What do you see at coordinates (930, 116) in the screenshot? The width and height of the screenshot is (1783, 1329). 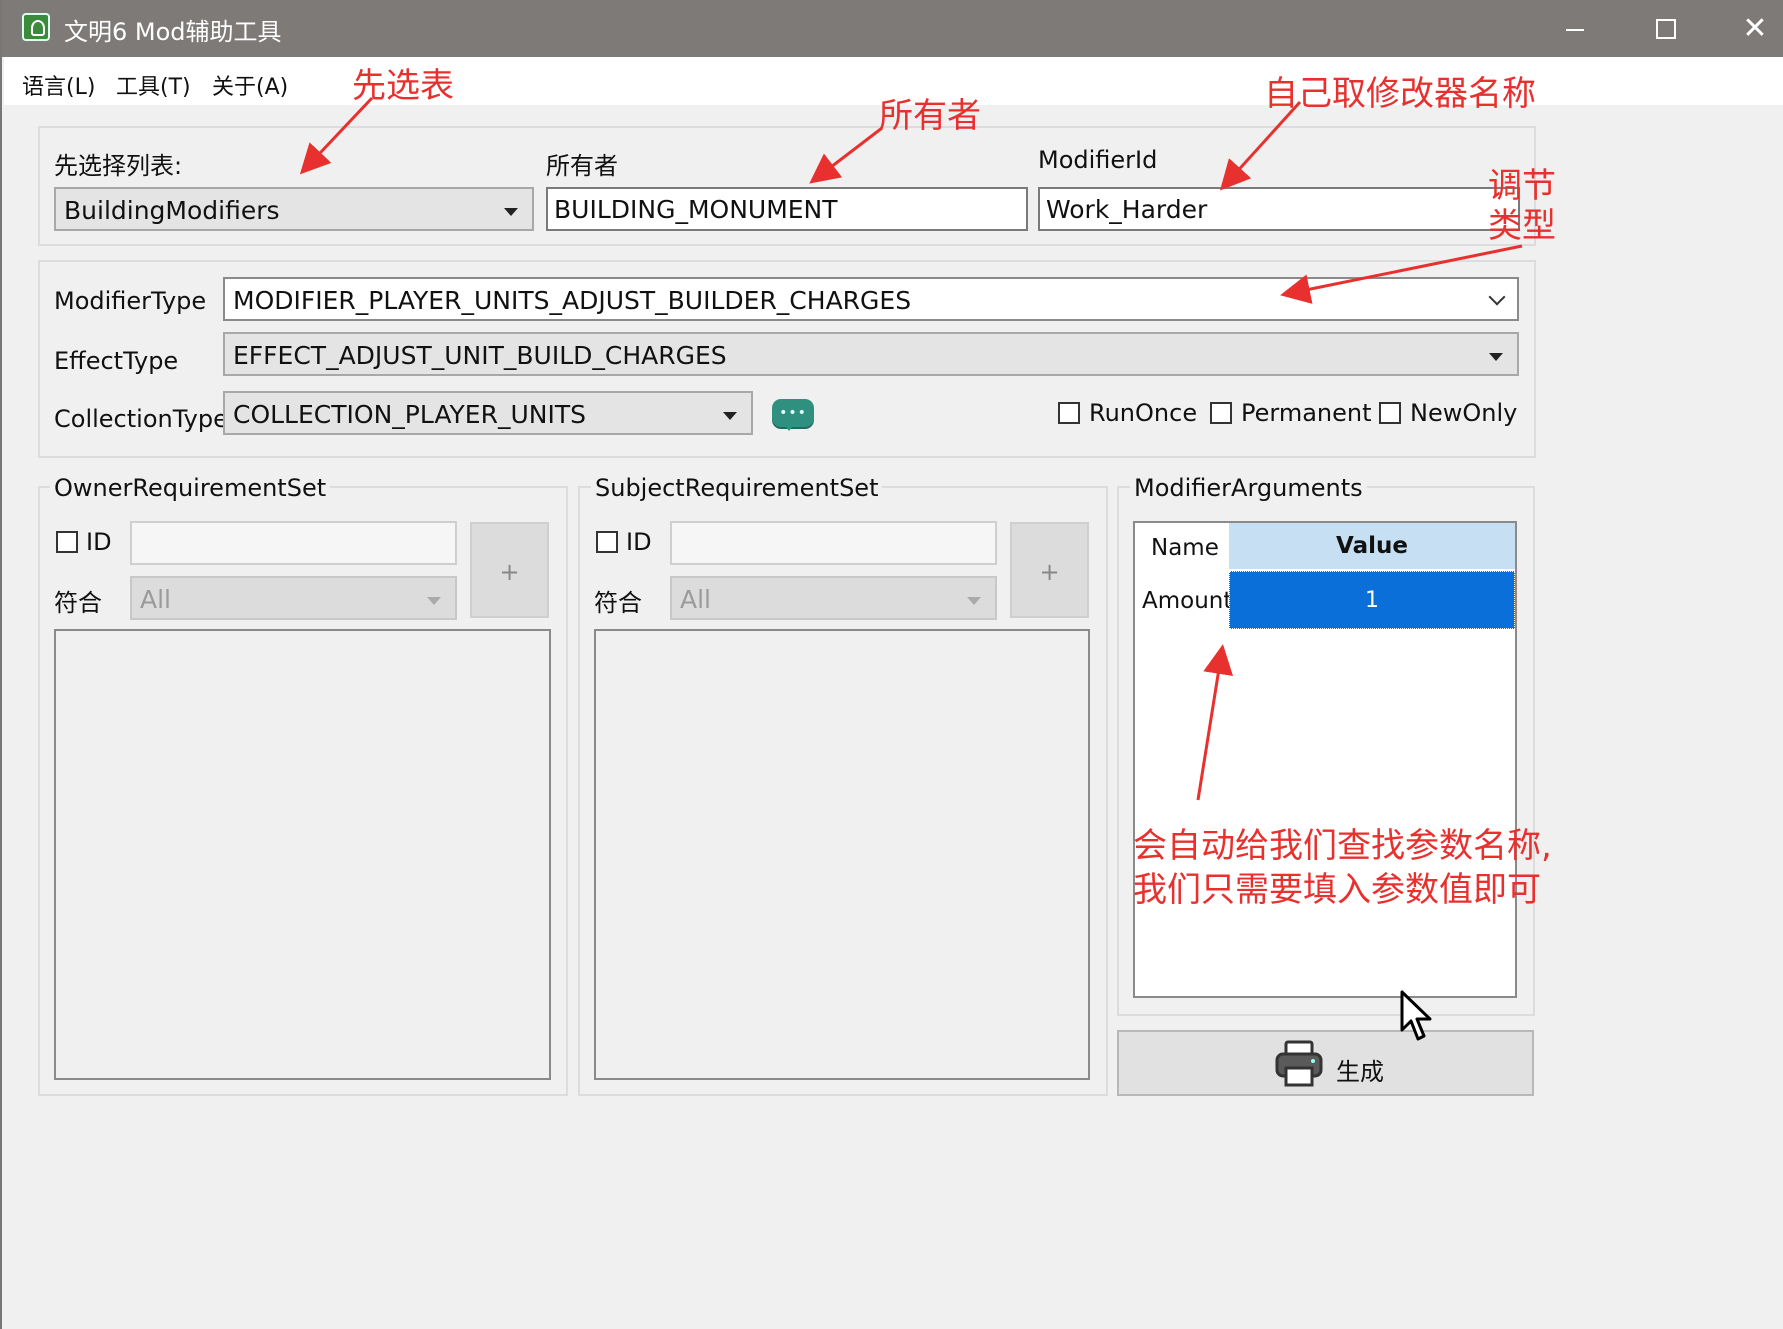 I see `annotation-owner: 所有者` at bounding box center [930, 116].